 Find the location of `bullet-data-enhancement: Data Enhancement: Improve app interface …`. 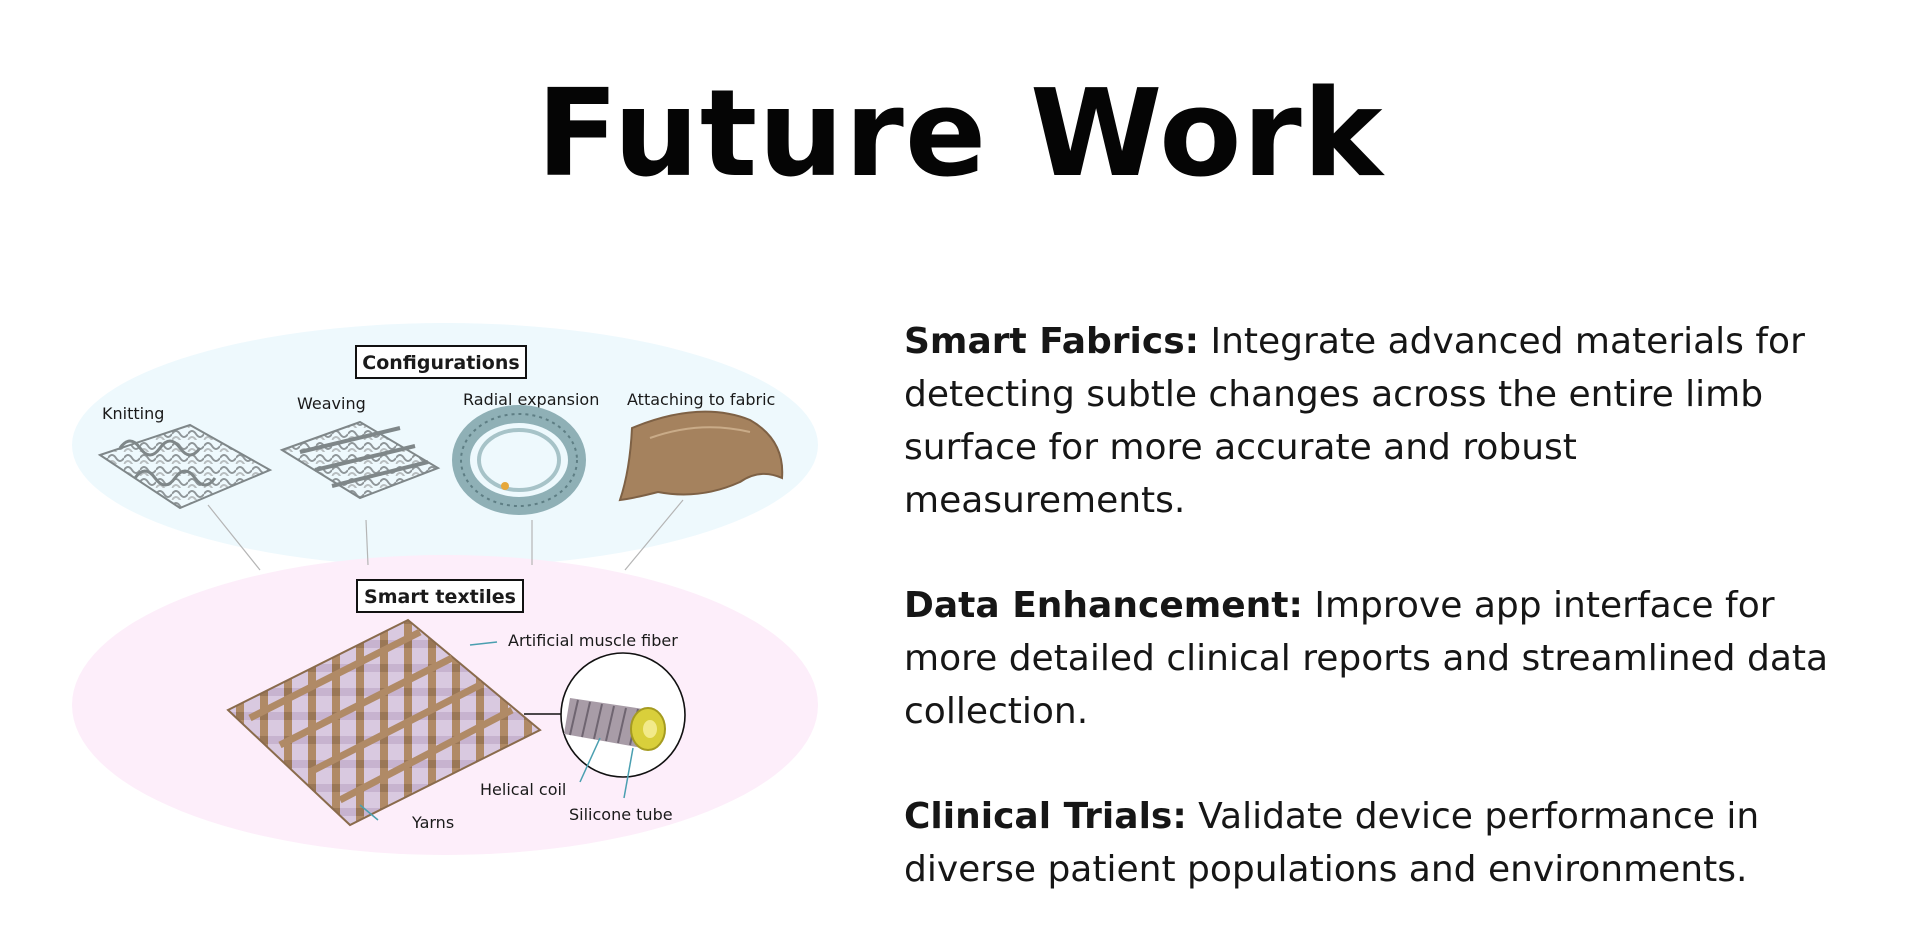

bullet-data-enhancement: Data Enhancement: Improve app interface … is located at coordinates (1384, 658).